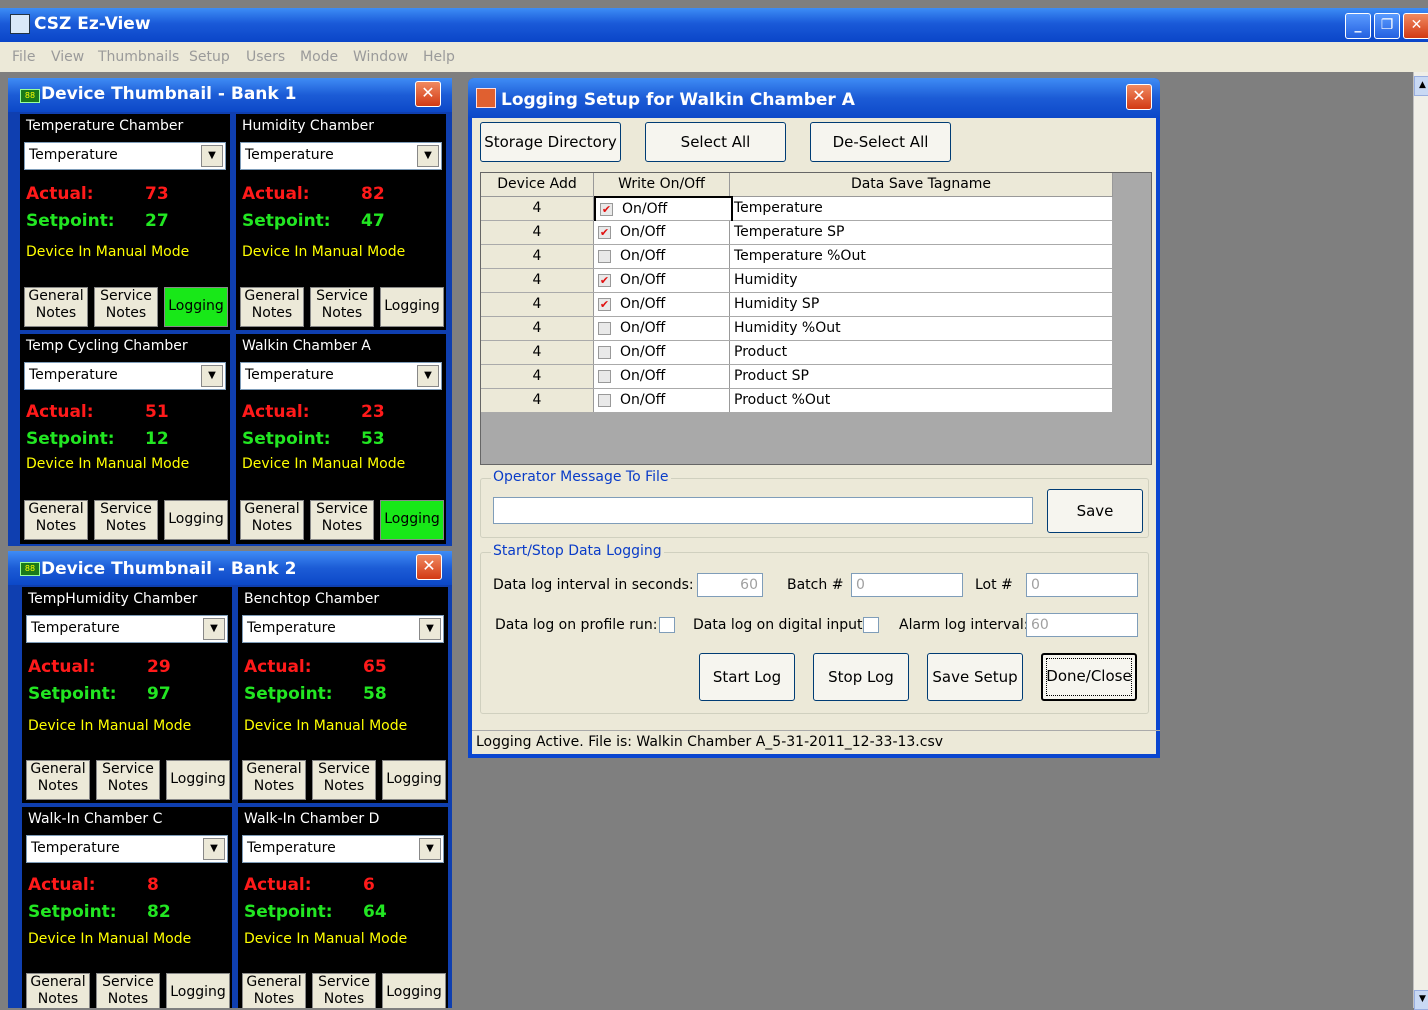 This screenshot has height=1010, width=1428. What do you see at coordinates (1421, 1000) in the screenshot?
I see `scroll-down-arrow-icon: ▼` at bounding box center [1421, 1000].